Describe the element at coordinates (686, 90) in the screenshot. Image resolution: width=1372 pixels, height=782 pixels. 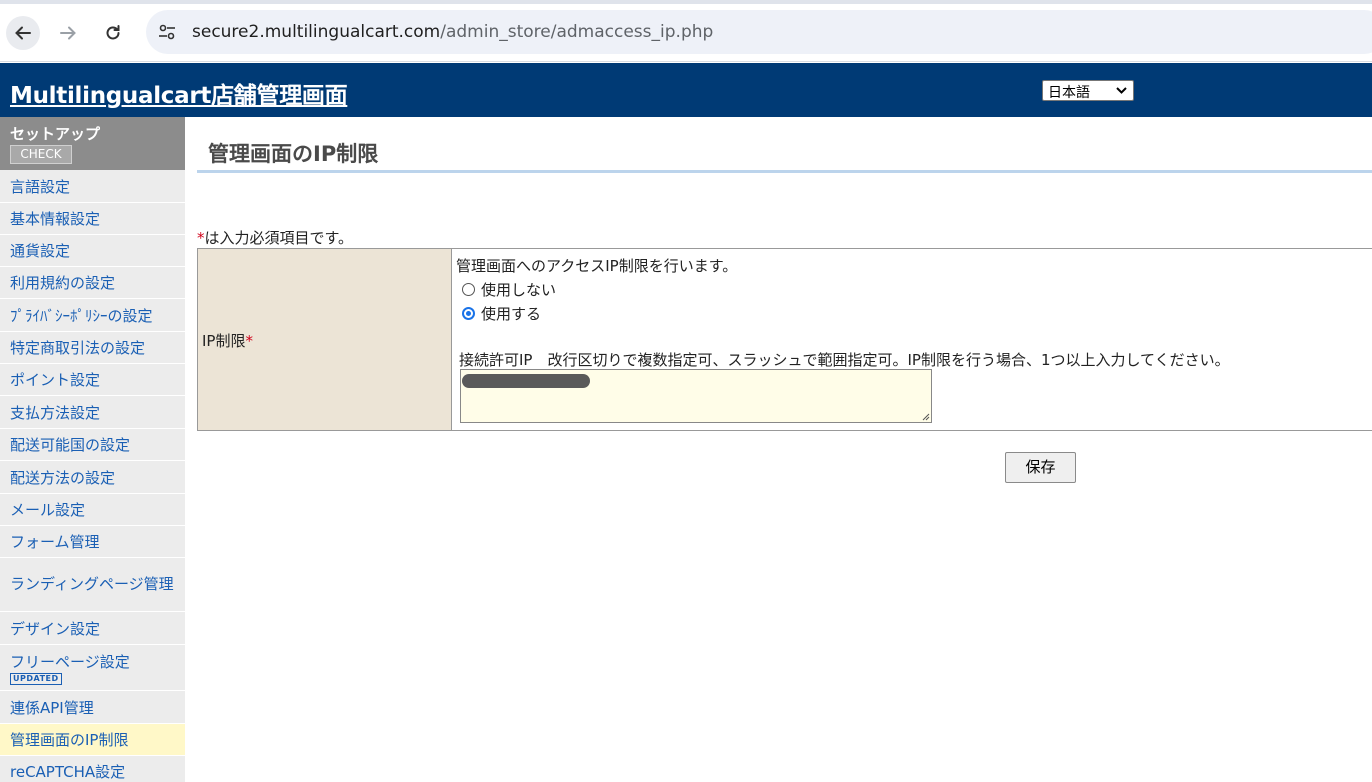
I see `app-header: Multilingualcart店舗管理画面 日本語` at that location.